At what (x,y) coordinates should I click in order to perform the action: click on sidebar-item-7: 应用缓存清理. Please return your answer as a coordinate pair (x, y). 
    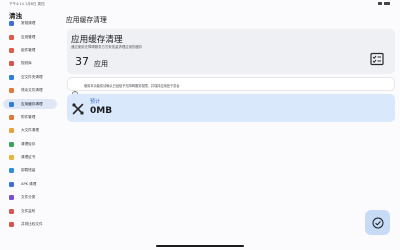
    Looking at the image, I should click on (31, 103).